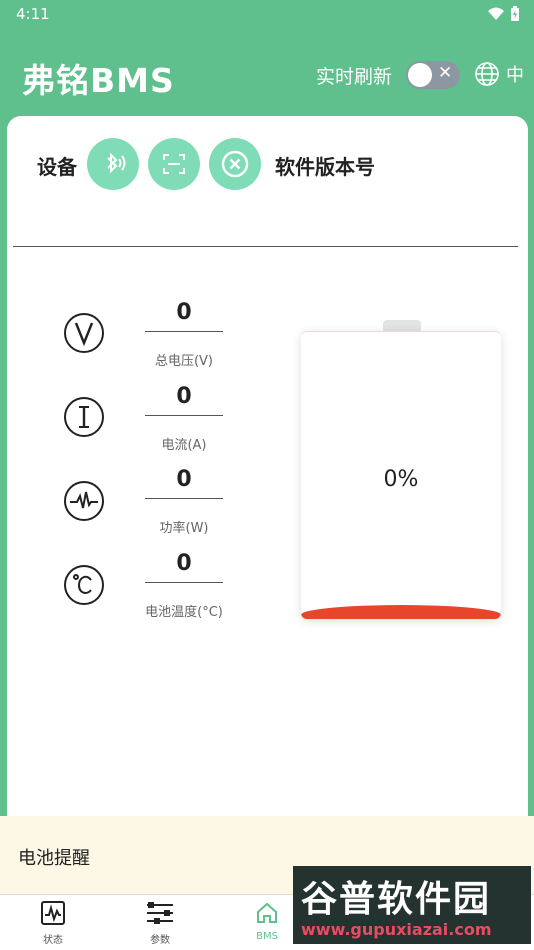 The width and height of the screenshot is (534, 950). I want to click on app-header: 弗铭BMS 实时刷新 ✕ 中, so click(267, 68).